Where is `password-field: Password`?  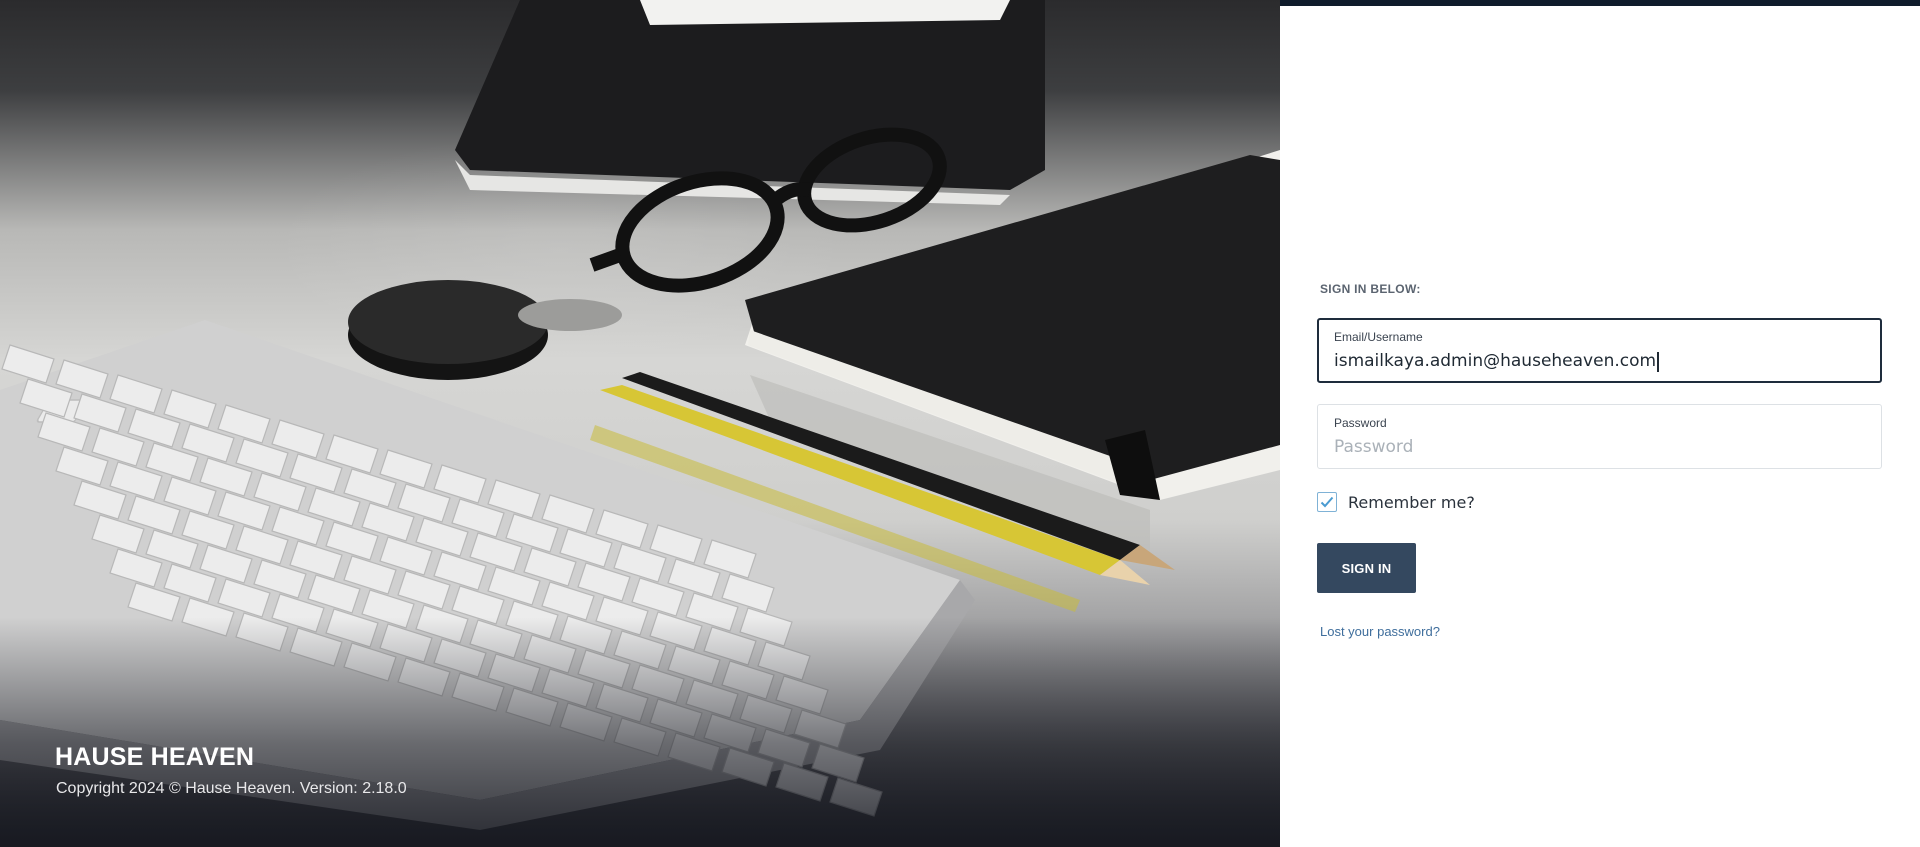
password-field: Password is located at coordinates (1599, 436).